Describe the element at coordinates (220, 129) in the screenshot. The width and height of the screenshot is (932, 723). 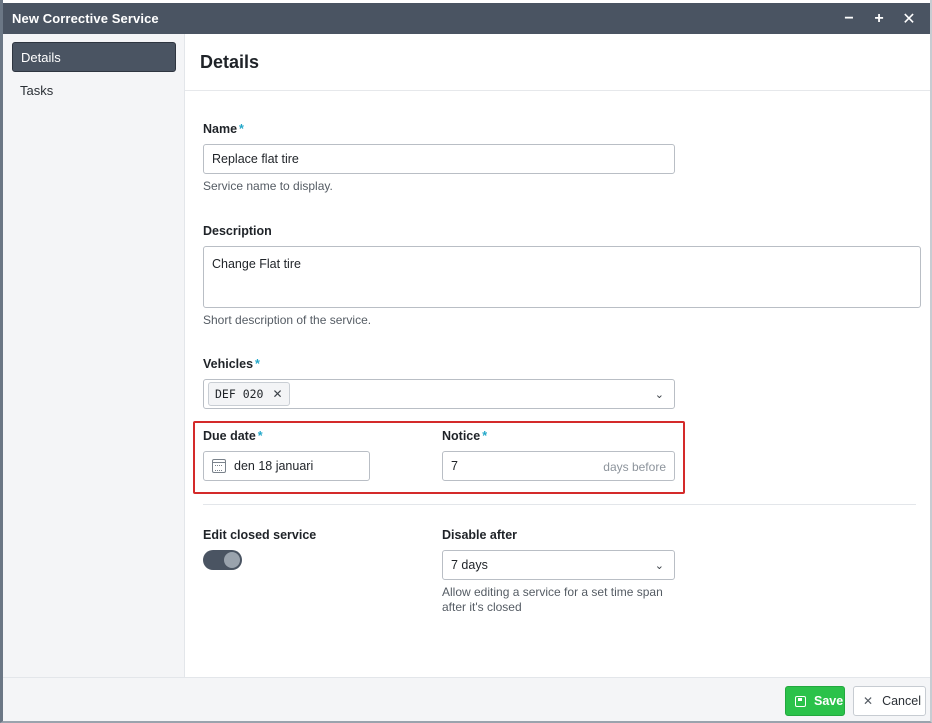
I see `name-label-text: Name` at that location.